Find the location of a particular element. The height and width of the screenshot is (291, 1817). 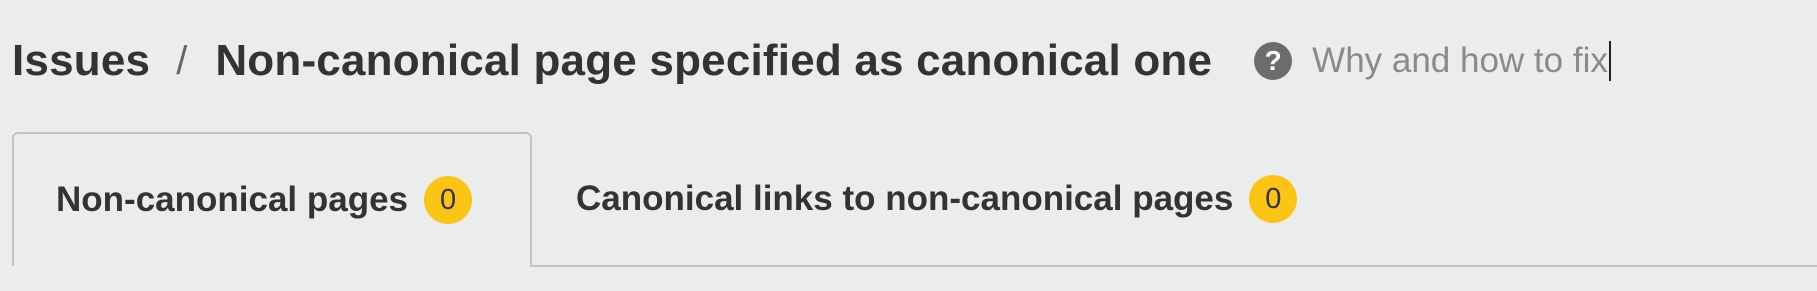

help-link-text: Why and how to fix is located at coordinates (1460, 60).